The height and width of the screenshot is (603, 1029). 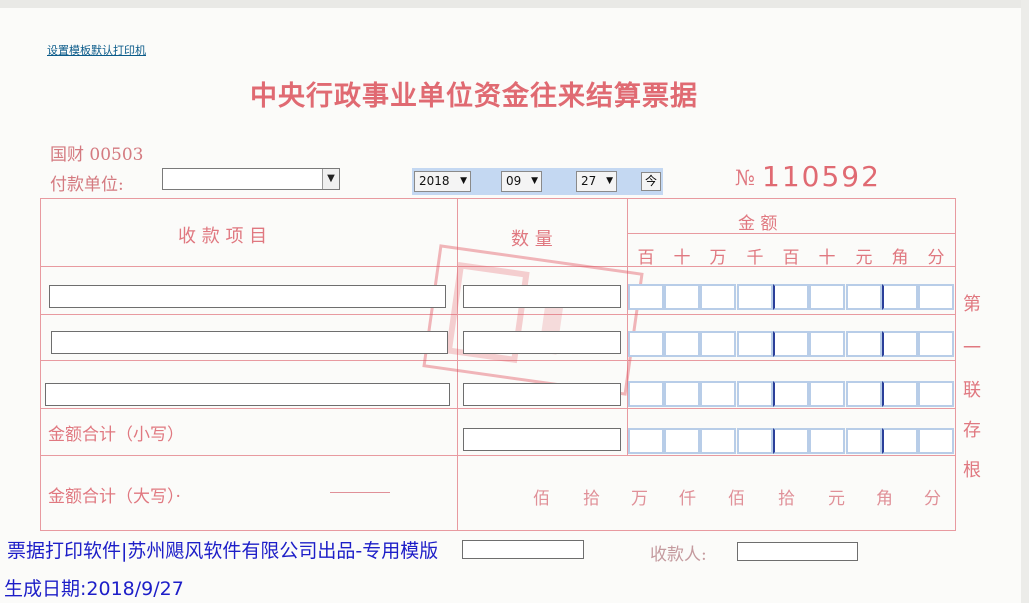 What do you see at coordinates (498, 530) in the screenshot?
I see `table-border-bottom` at bounding box center [498, 530].